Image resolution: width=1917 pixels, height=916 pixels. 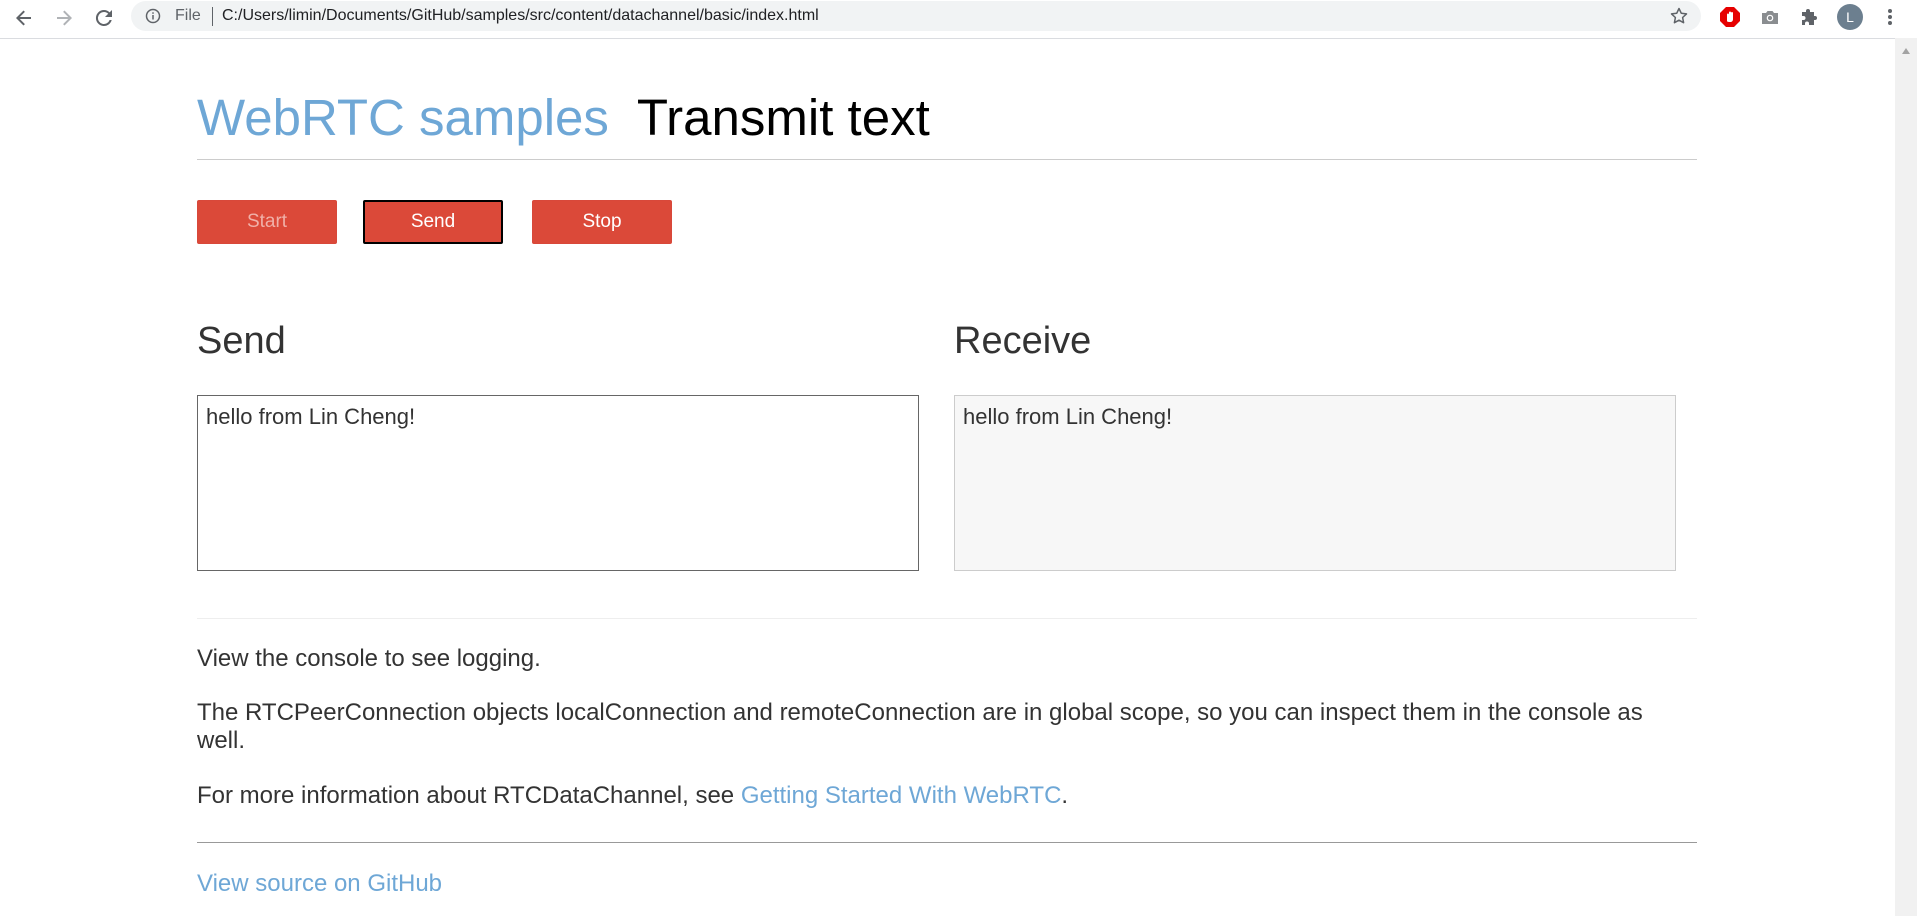 What do you see at coordinates (188, 15) in the screenshot?
I see `scheme-label: File` at bounding box center [188, 15].